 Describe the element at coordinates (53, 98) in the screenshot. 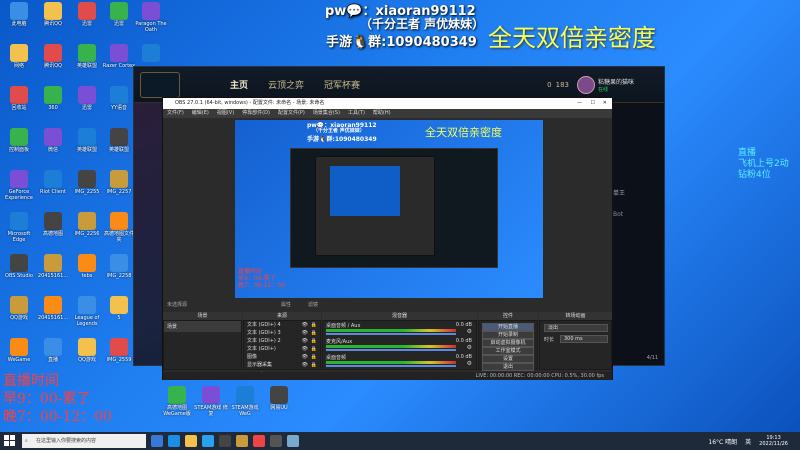

I see `desktop-icon-col2-2: 360` at that location.